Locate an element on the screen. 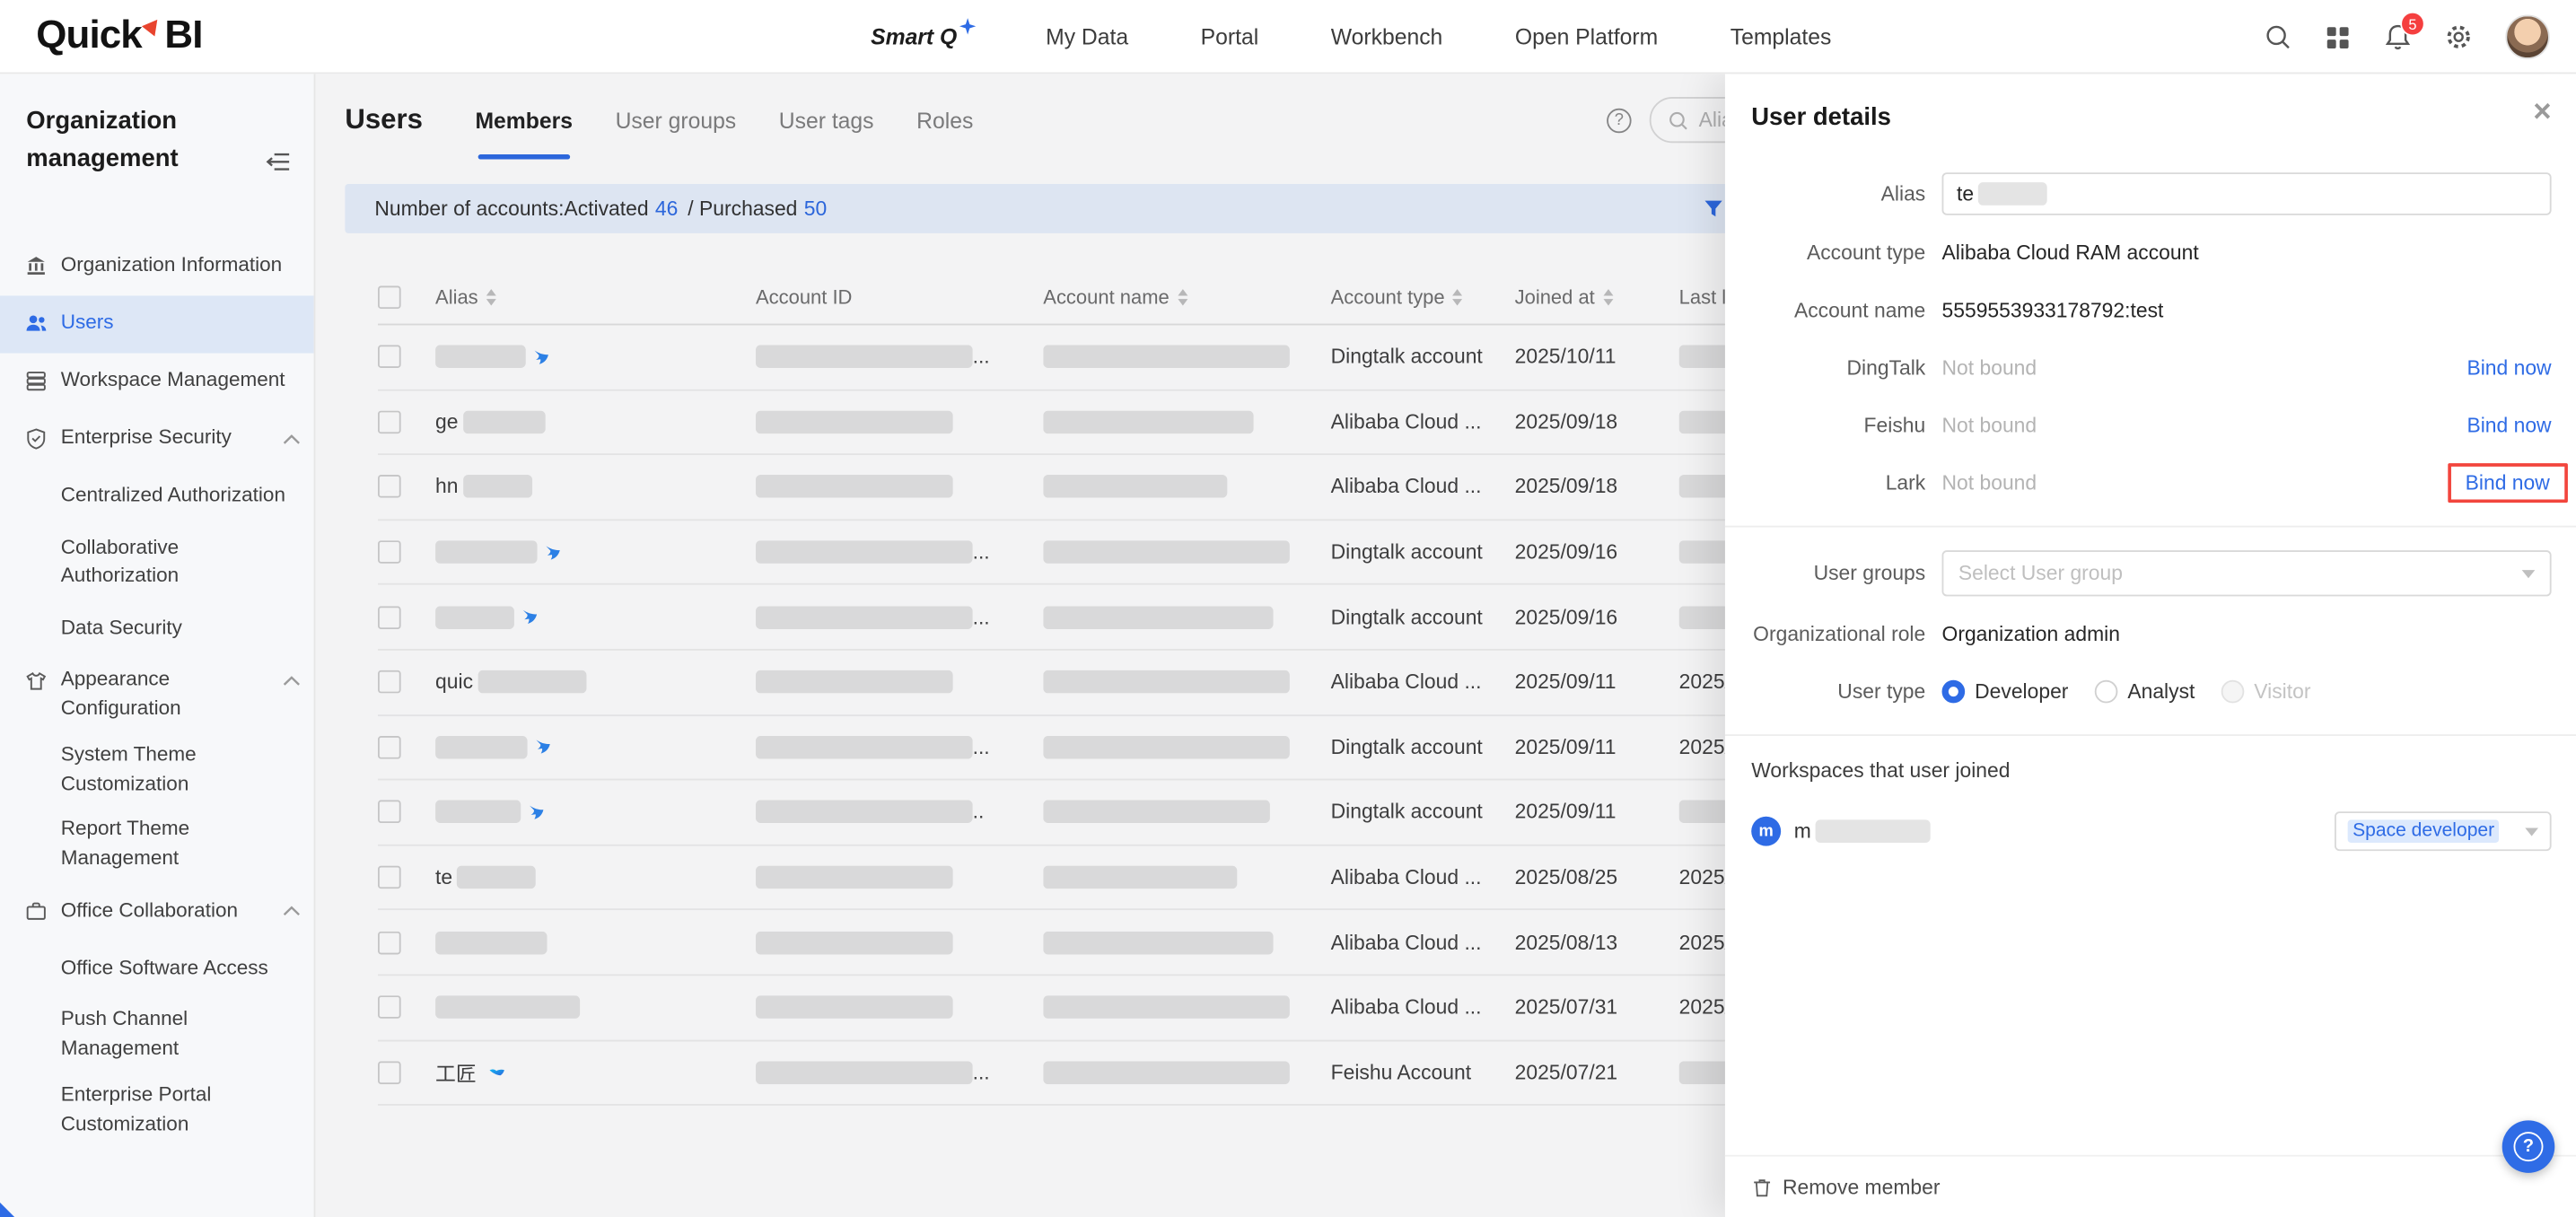 This screenshot has width=2576, height=1217. nav-smart-q: Smart Q is located at coordinates (923, 33).